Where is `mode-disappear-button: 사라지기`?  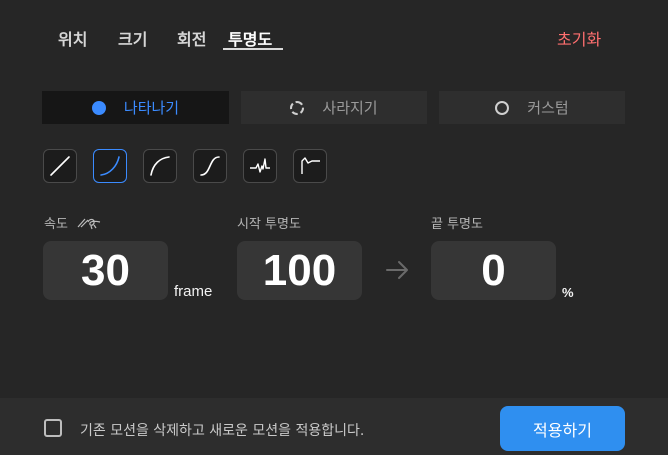 mode-disappear-button: 사라지기 is located at coordinates (334, 107).